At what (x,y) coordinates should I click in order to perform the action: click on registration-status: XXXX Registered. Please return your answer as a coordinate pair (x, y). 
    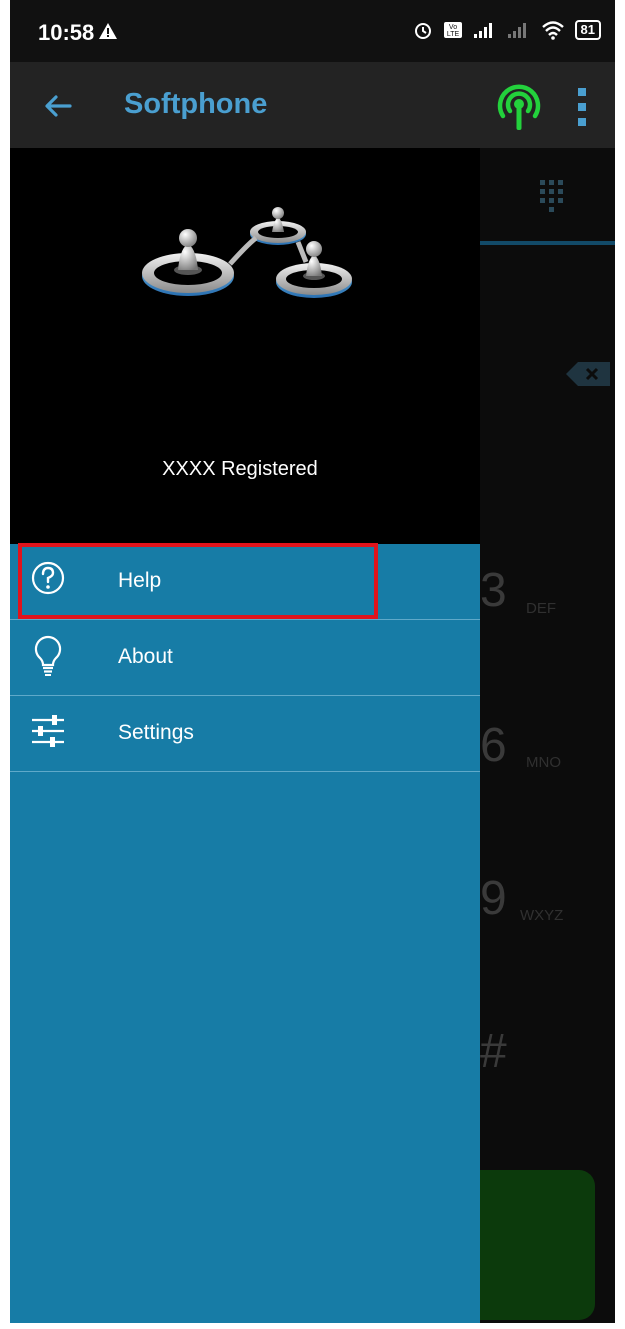
    Looking at the image, I should click on (240, 469).